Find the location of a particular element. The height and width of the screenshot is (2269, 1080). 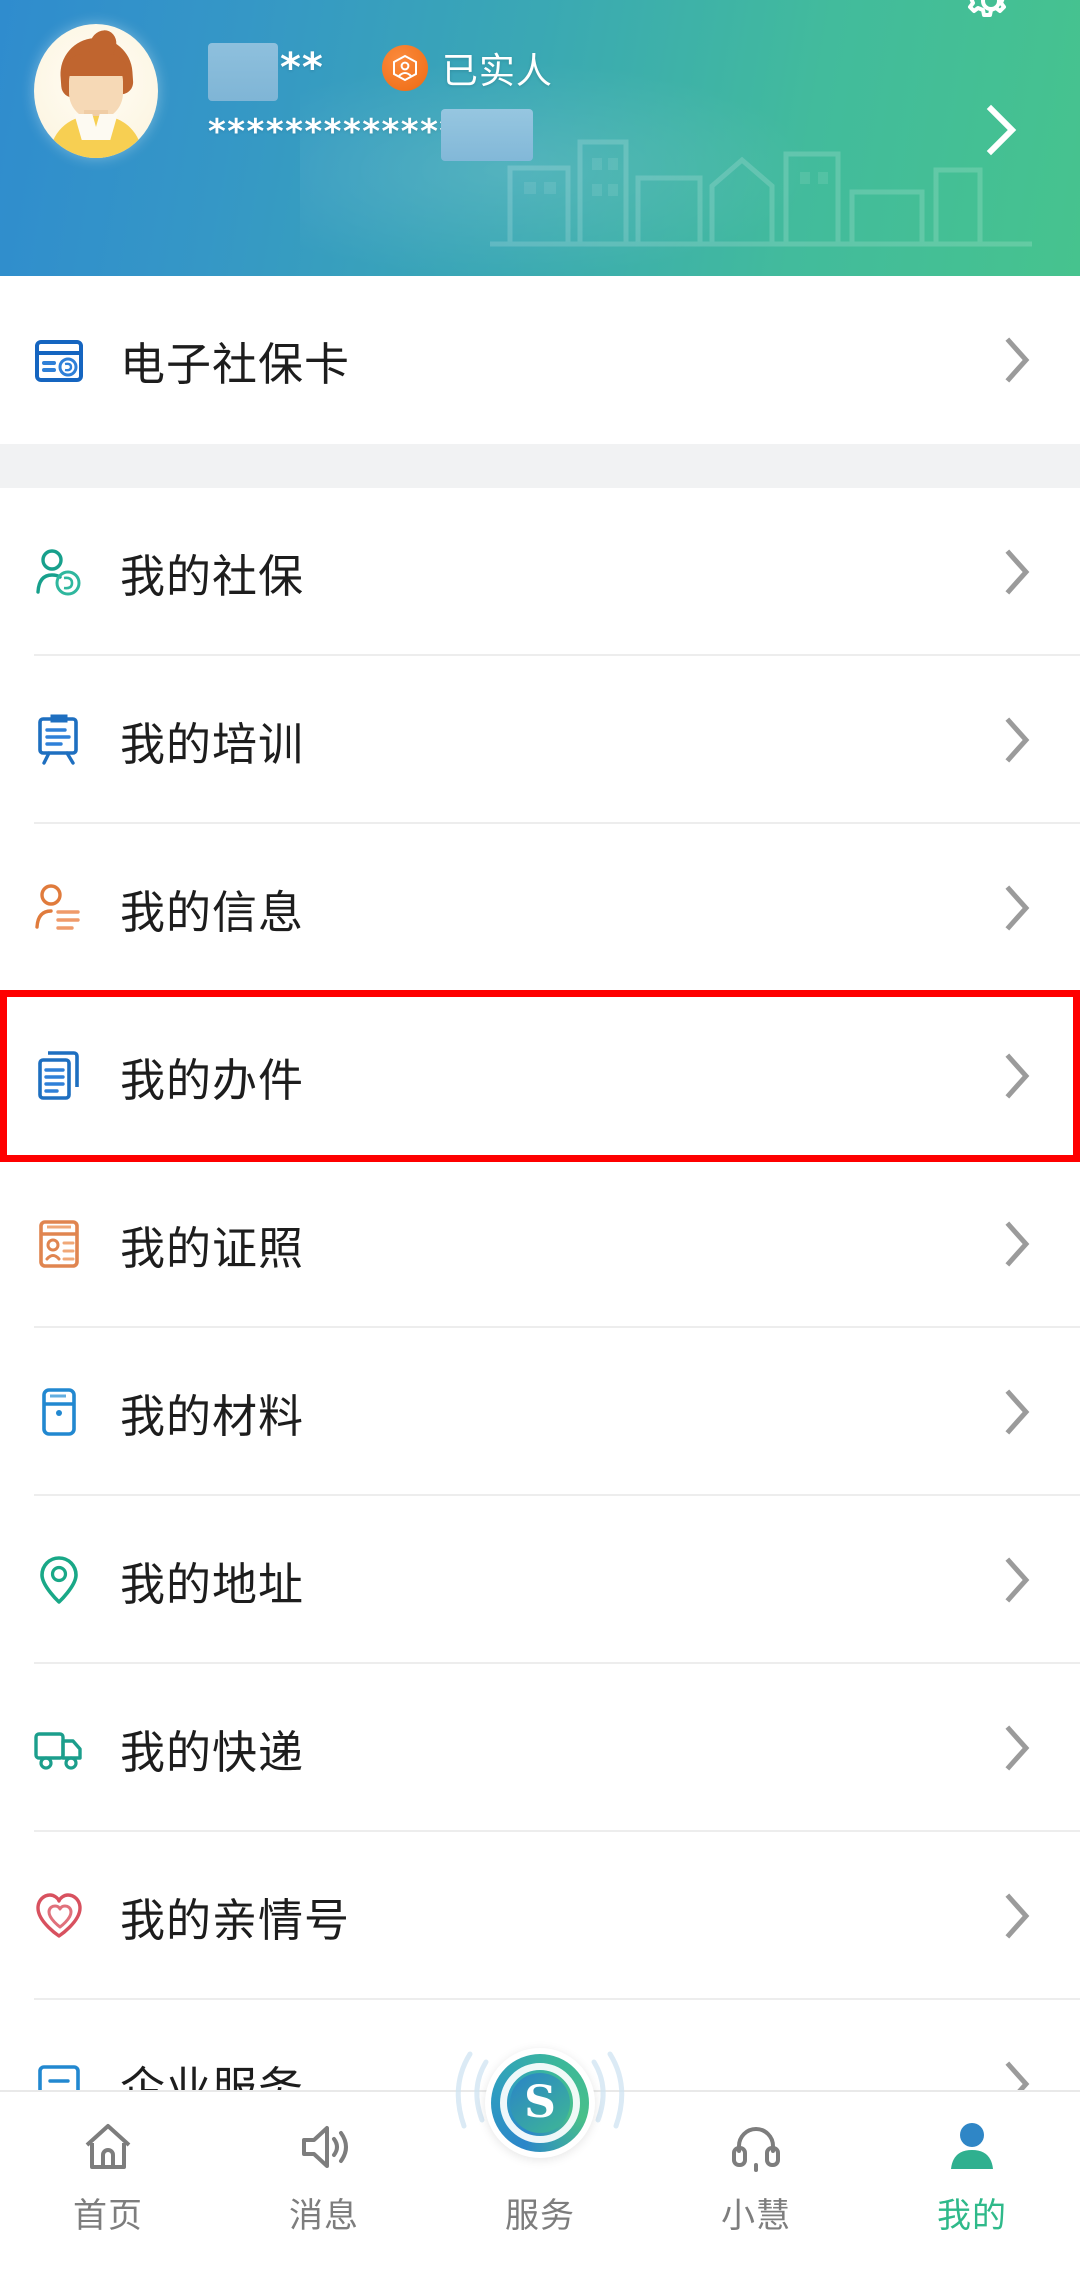

verified-label: 已实人 is located at coordinates (497, 71).